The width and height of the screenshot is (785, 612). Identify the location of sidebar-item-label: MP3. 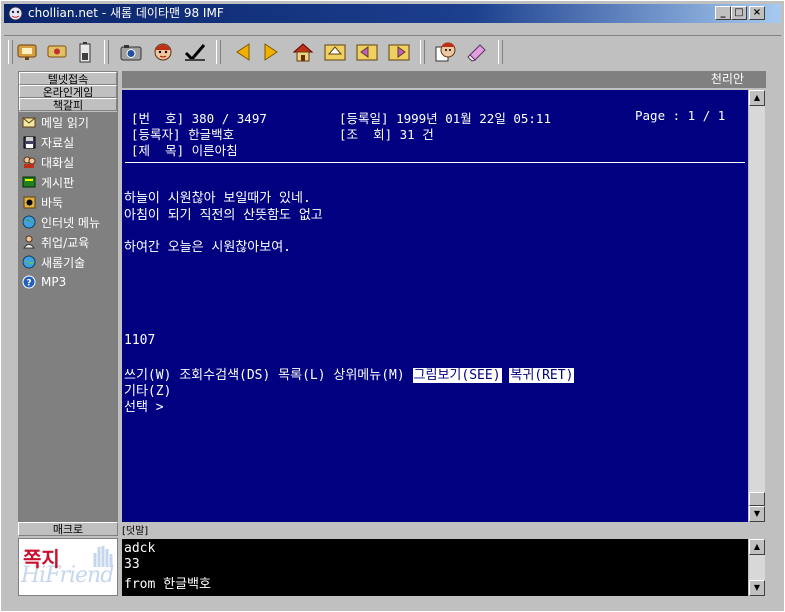
(54, 282).